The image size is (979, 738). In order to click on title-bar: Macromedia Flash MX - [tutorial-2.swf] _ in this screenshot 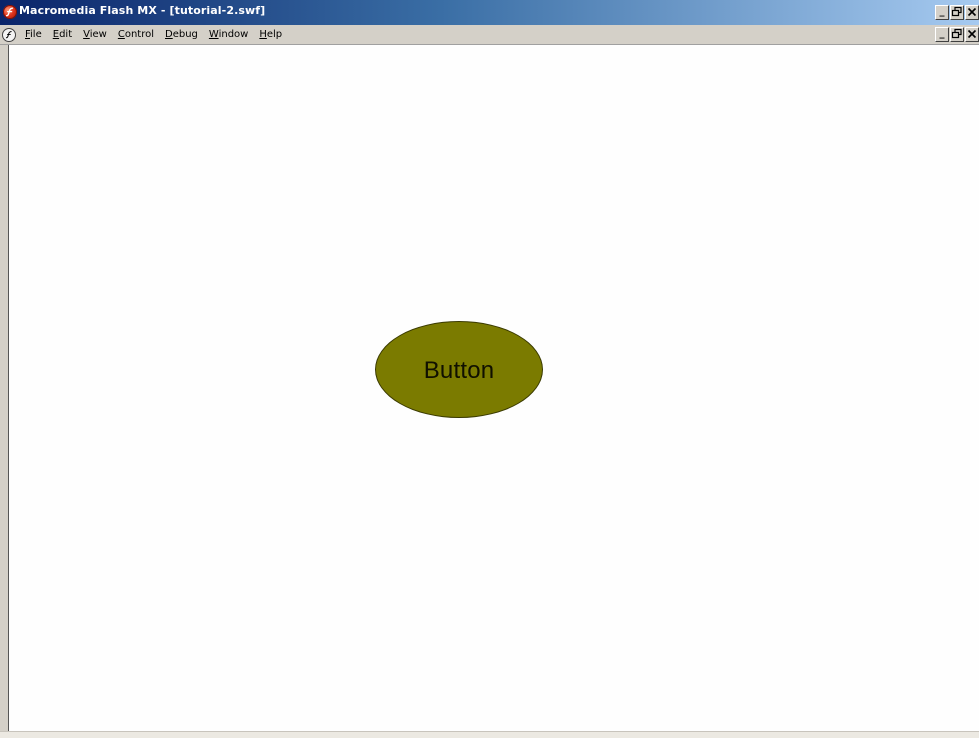, I will do `click(489, 12)`.